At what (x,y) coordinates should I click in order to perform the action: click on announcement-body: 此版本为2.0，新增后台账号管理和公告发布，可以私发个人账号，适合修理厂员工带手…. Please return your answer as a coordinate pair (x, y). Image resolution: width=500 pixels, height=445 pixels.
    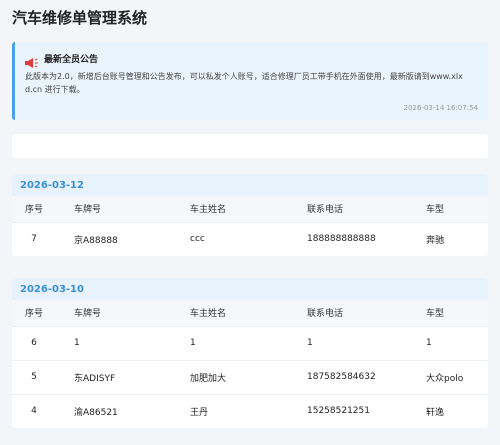
    Looking at the image, I should click on (244, 83).